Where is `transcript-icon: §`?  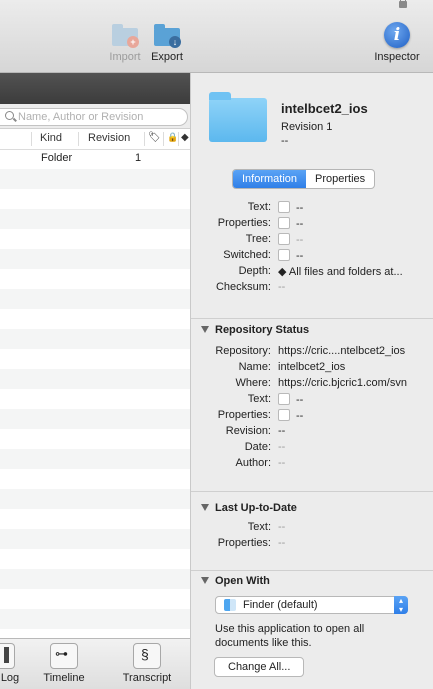 transcript-icon: § is located at coordinates (147, 656).